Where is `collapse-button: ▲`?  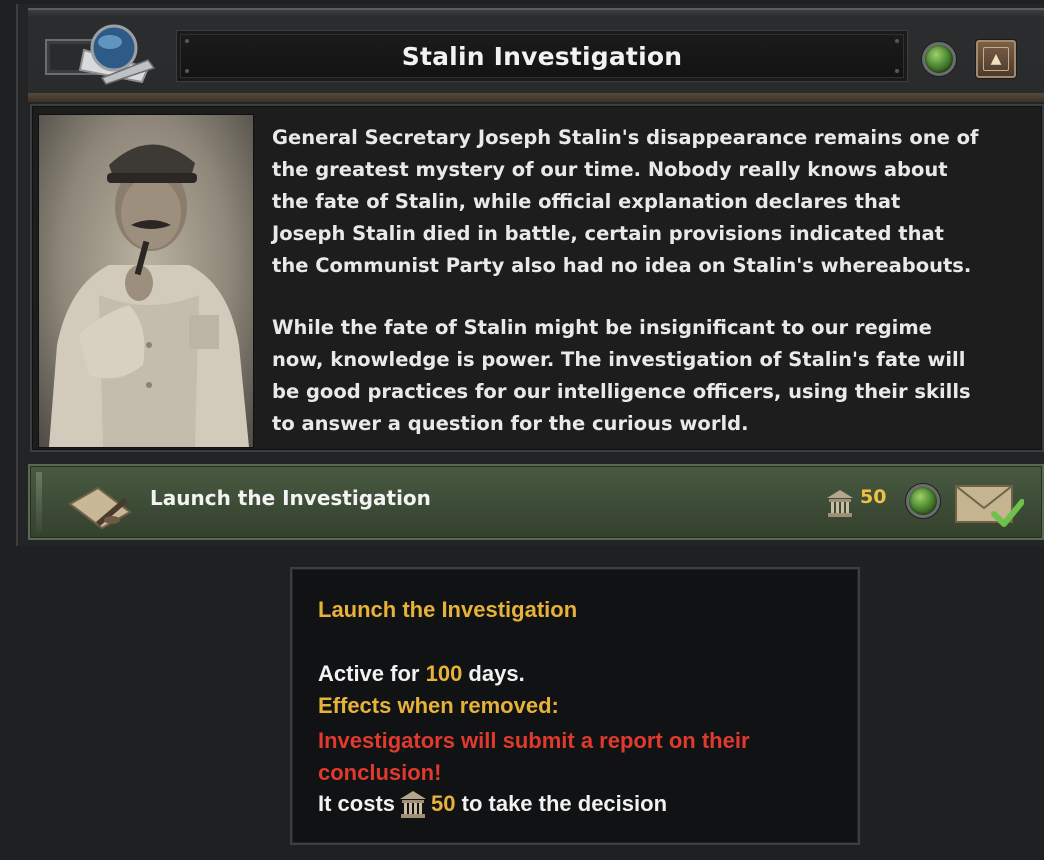
collapse-button: ▲ is located at coordinates (996, 59).